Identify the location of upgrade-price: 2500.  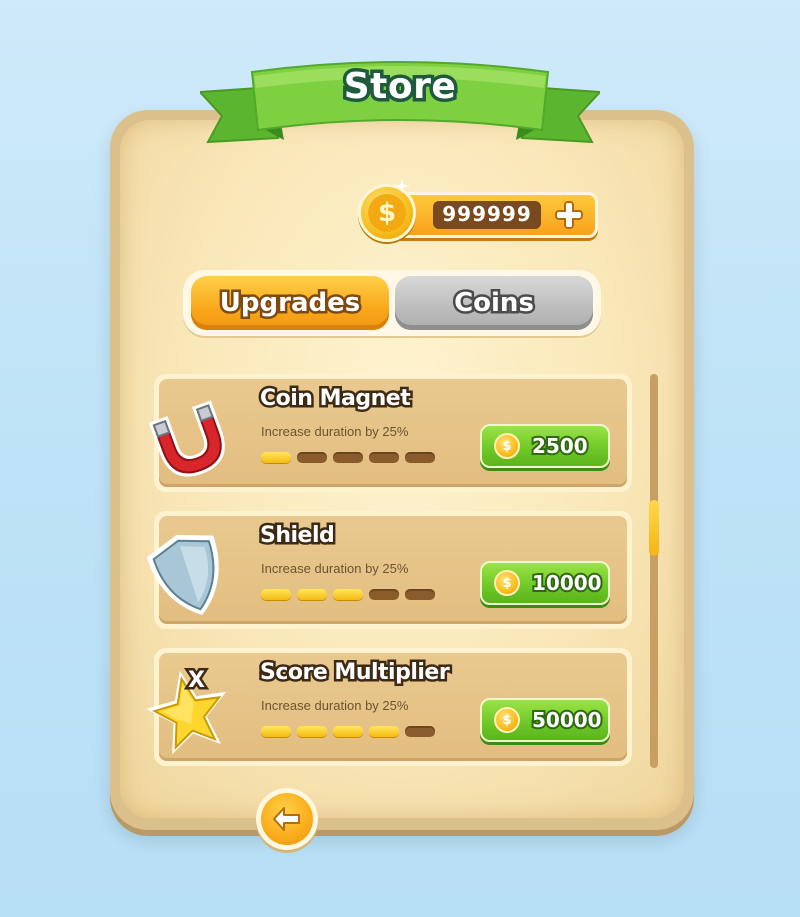
(560, 446).